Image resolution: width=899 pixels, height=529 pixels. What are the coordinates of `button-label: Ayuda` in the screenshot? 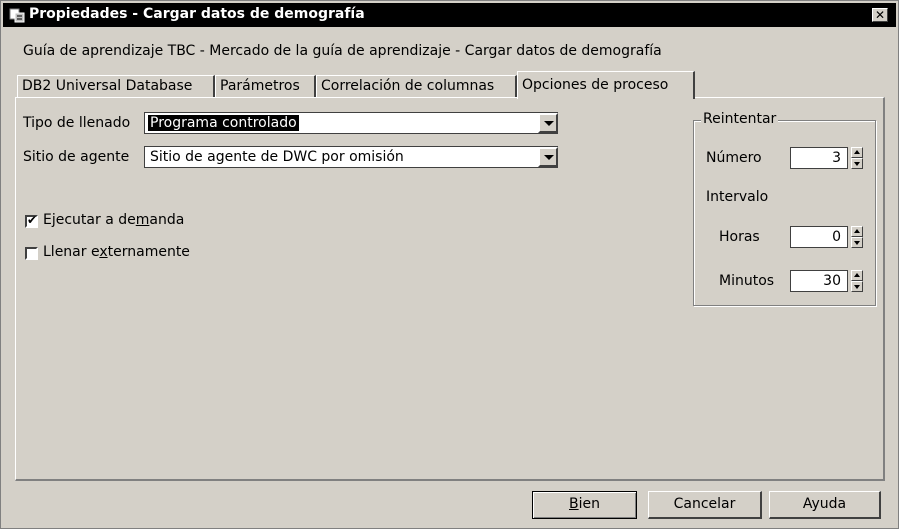 It's located at (824, 504).